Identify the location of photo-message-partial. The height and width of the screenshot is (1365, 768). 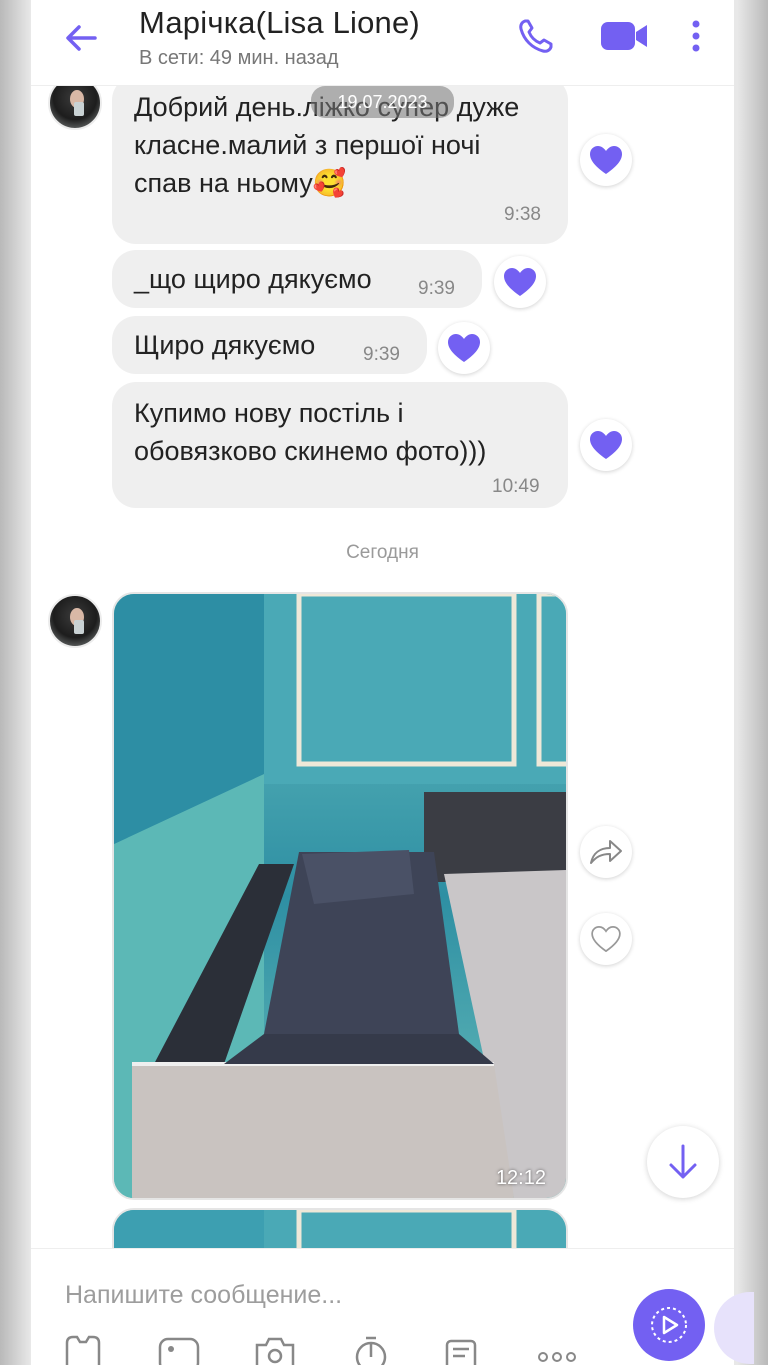
(340, 1228).